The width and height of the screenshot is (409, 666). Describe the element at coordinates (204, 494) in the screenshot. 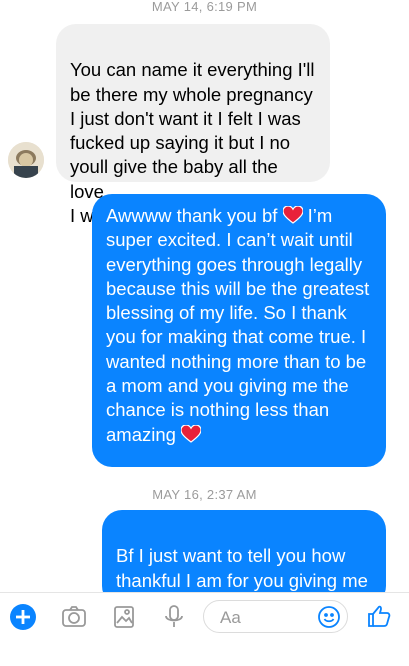

I see `timestamp-may-16: MAY 16, 2:37 AM` at that location.